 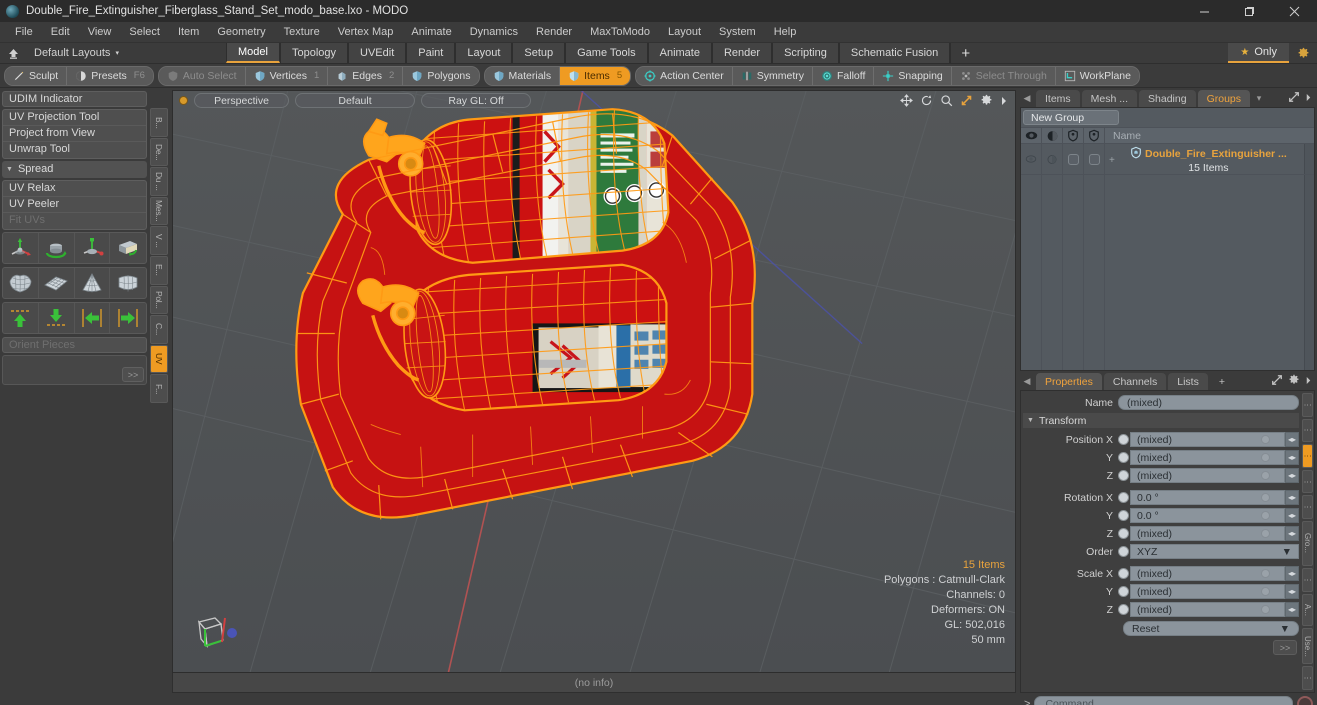 What do you see at coordinates (785, 32) in the screenshot?
I see `menu-help: Help` at bounding box center [785, 32].